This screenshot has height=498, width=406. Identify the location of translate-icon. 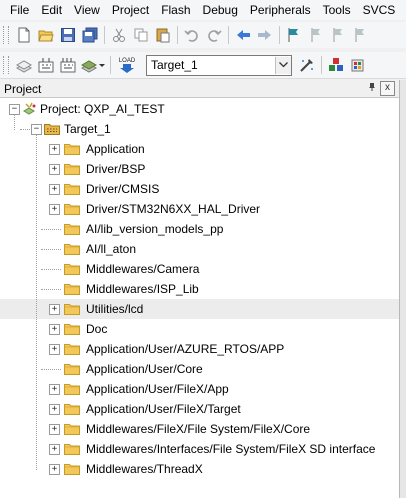
(24, 65).